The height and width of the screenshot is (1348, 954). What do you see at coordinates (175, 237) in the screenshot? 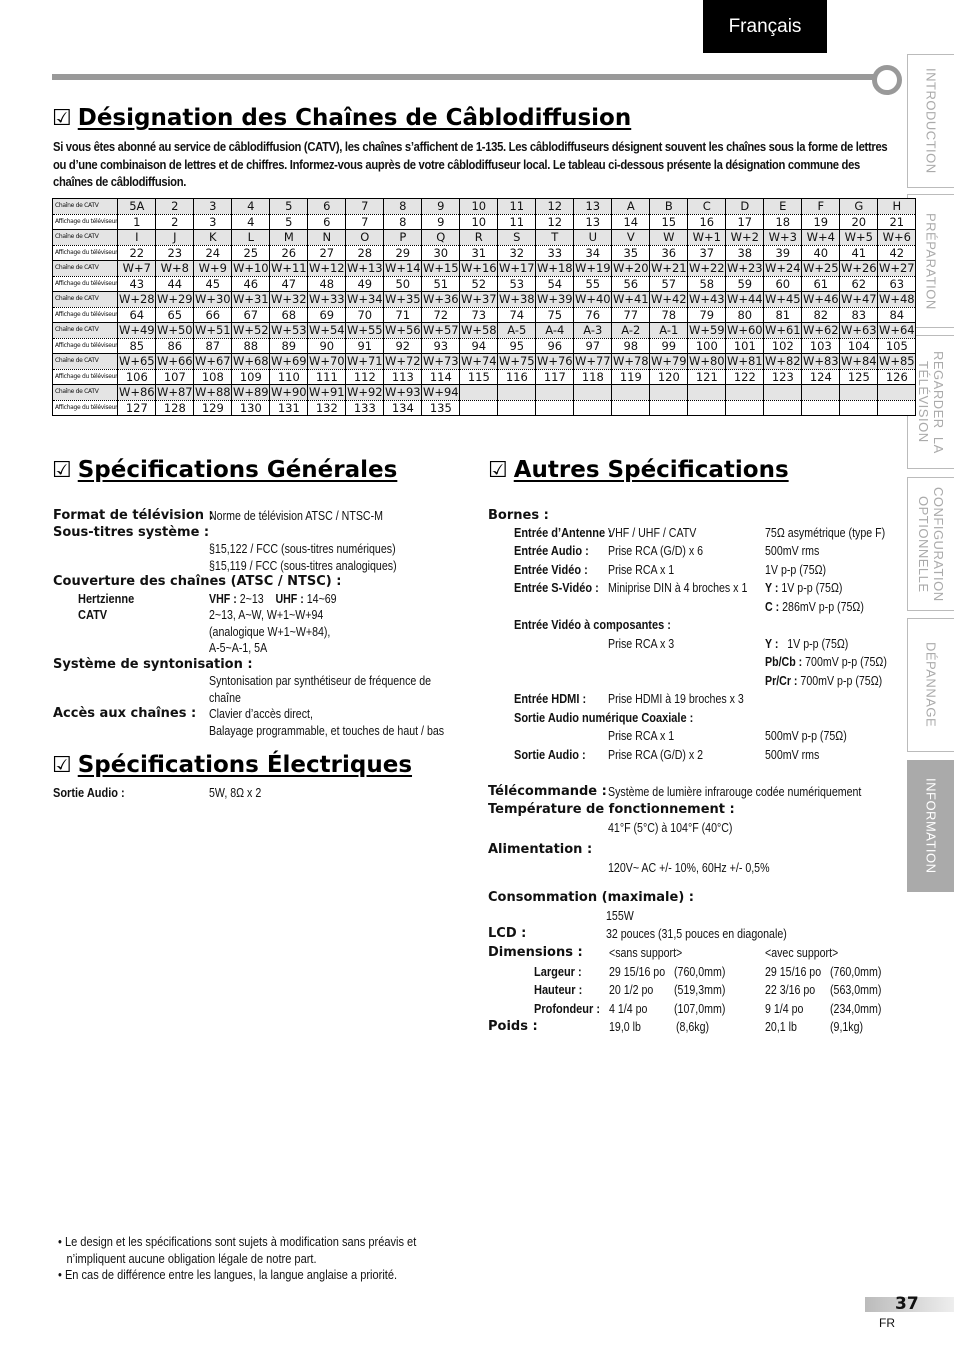
I see `catv-channel-cell: J` at bounding box center [175, 237].